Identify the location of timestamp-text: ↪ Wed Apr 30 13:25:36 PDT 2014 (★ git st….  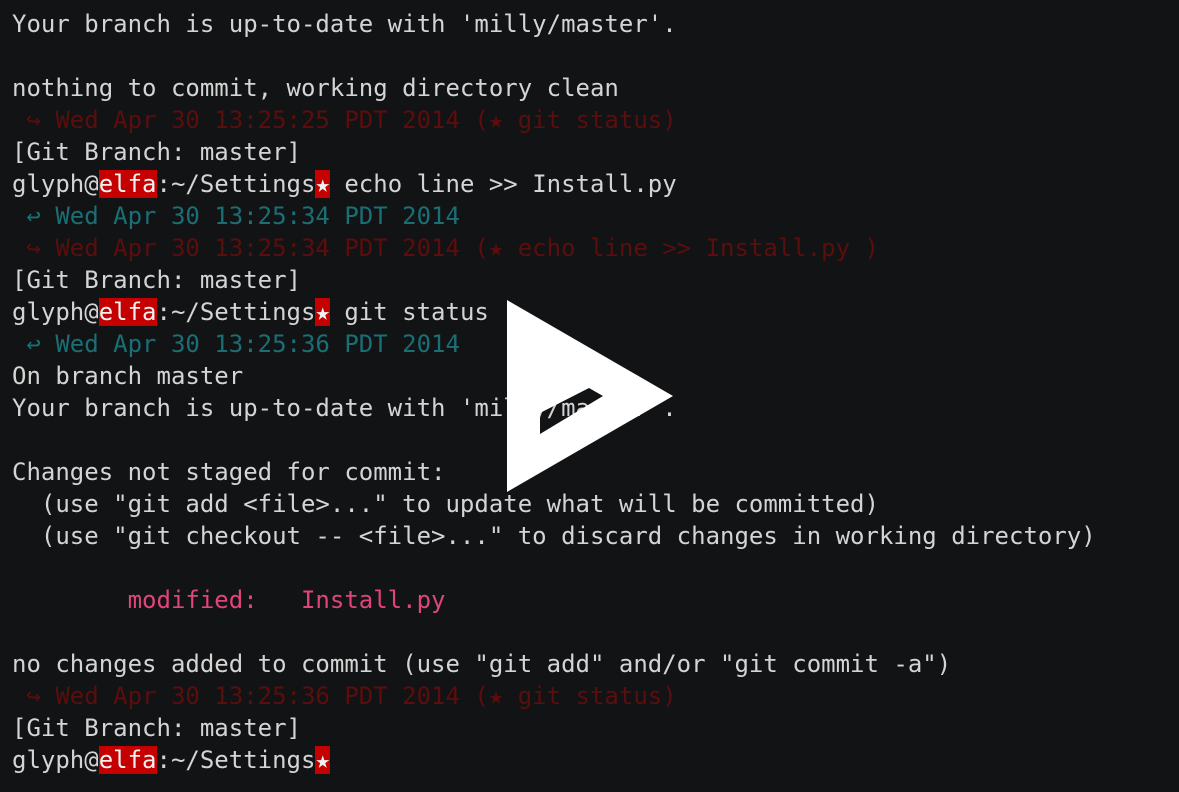
(344, 696).